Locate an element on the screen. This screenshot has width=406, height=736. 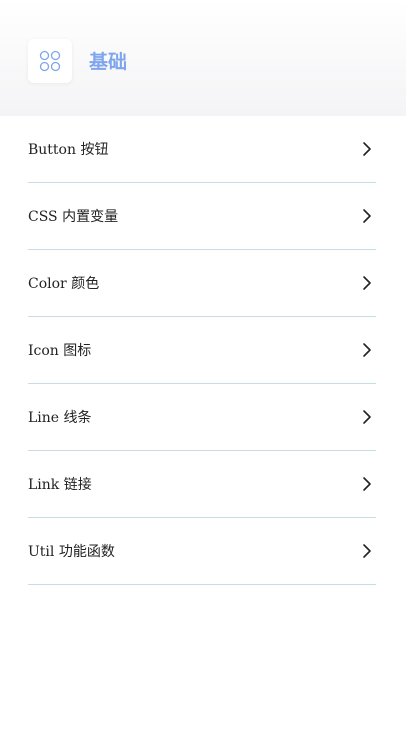
list-item-label: Link 链接 is located at coordinates (60, 485).